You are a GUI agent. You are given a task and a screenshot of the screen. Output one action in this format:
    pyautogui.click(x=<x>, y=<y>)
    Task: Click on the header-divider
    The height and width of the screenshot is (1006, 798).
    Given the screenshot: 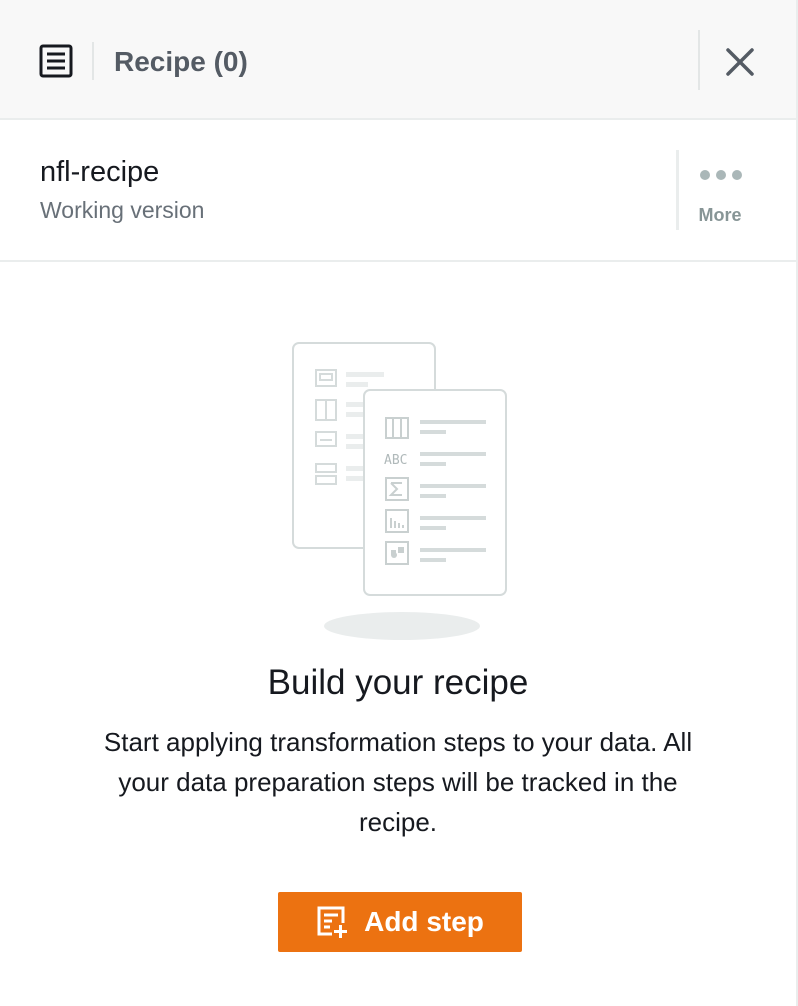 What is the action you would take?
    pyautogui.click(x=93, y=61)
    